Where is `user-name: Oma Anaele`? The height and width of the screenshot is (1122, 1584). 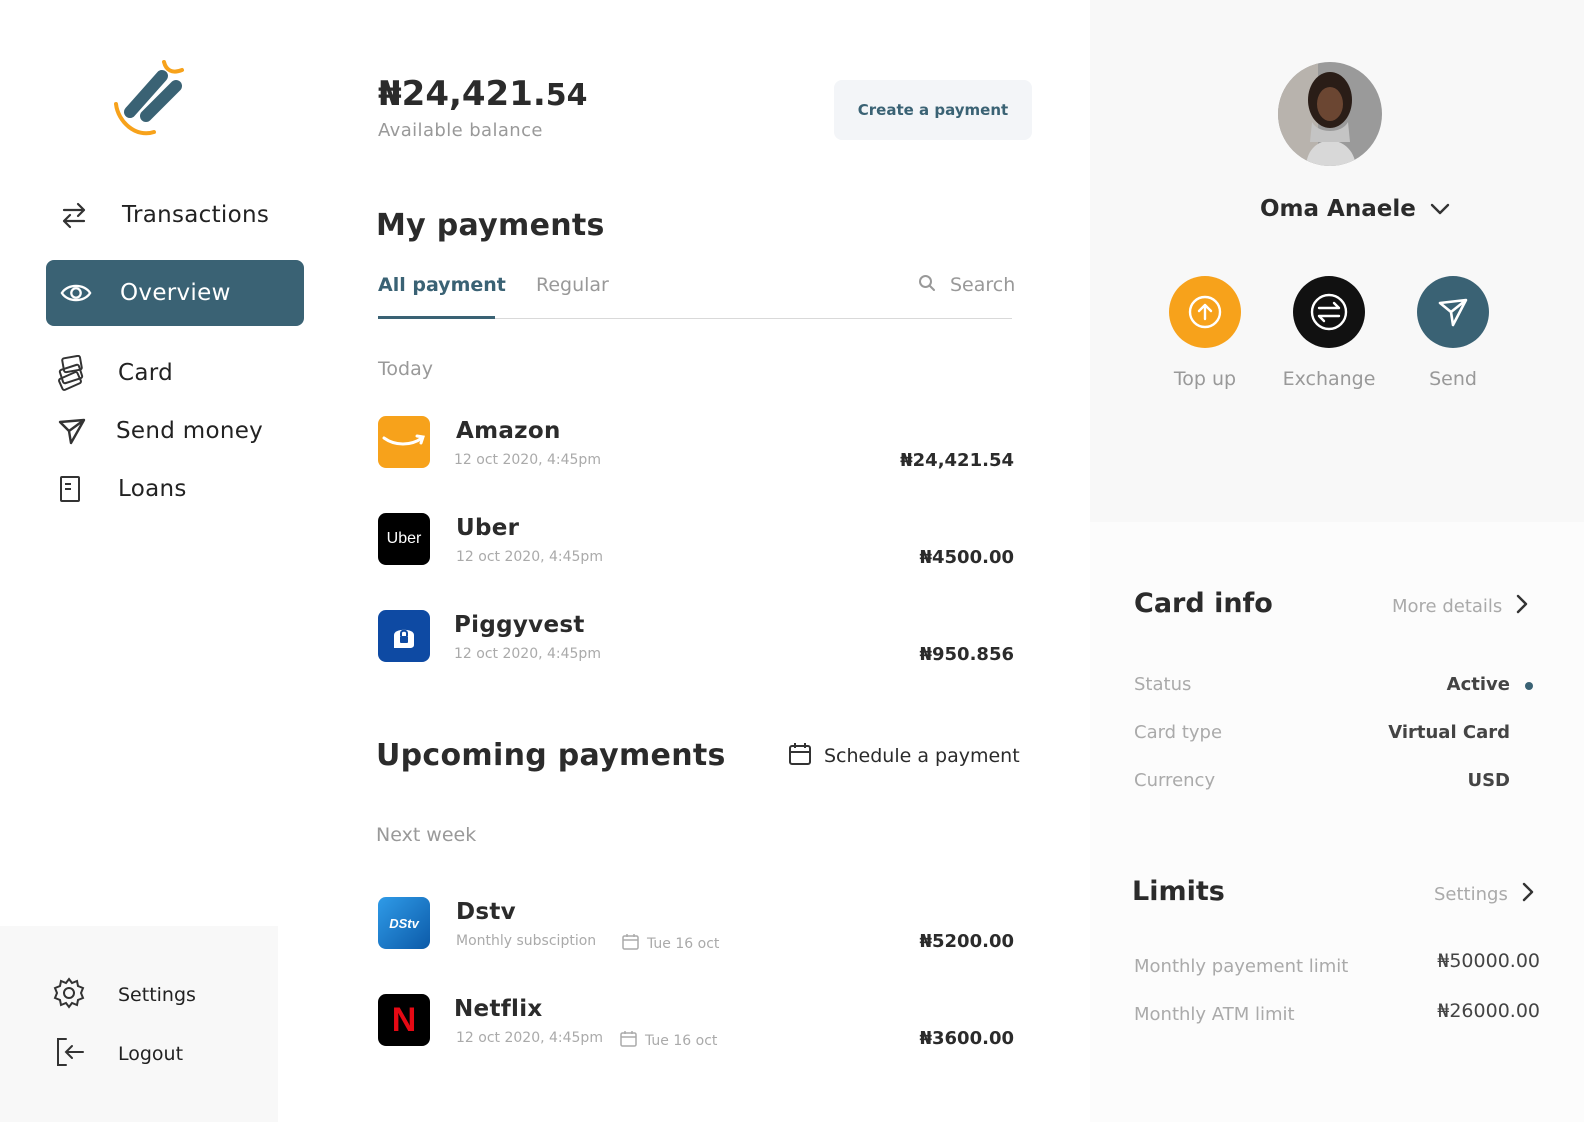 user-name: Oma Anaele is located at coordinates (1338, 209).